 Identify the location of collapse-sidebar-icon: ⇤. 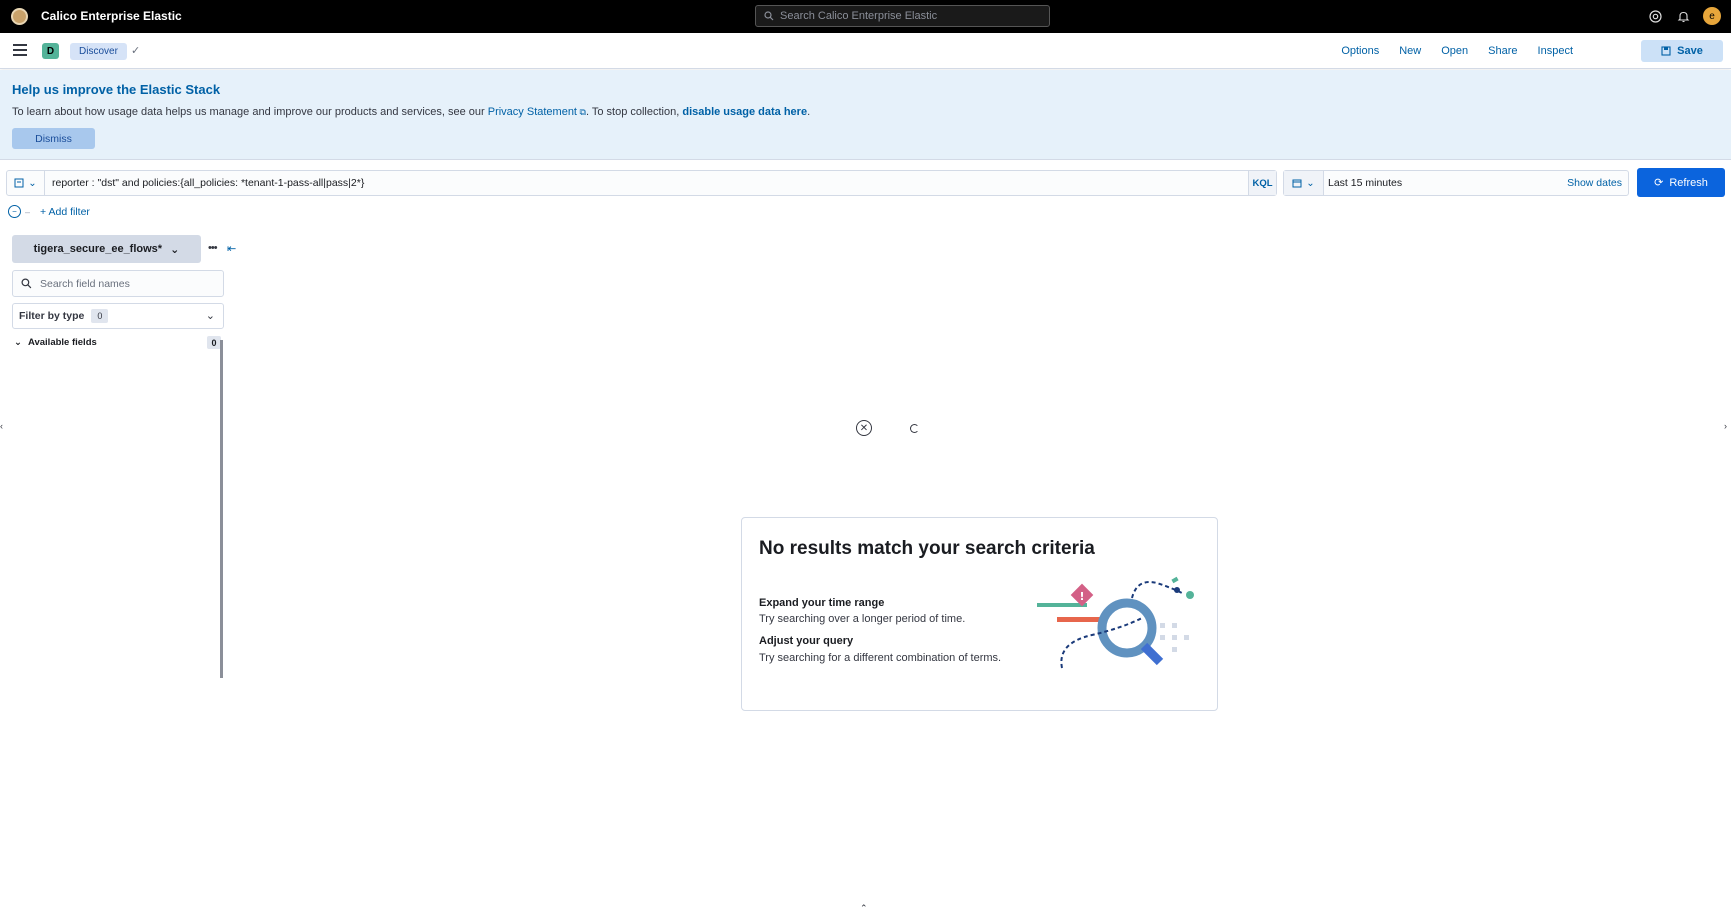
(231, 248).